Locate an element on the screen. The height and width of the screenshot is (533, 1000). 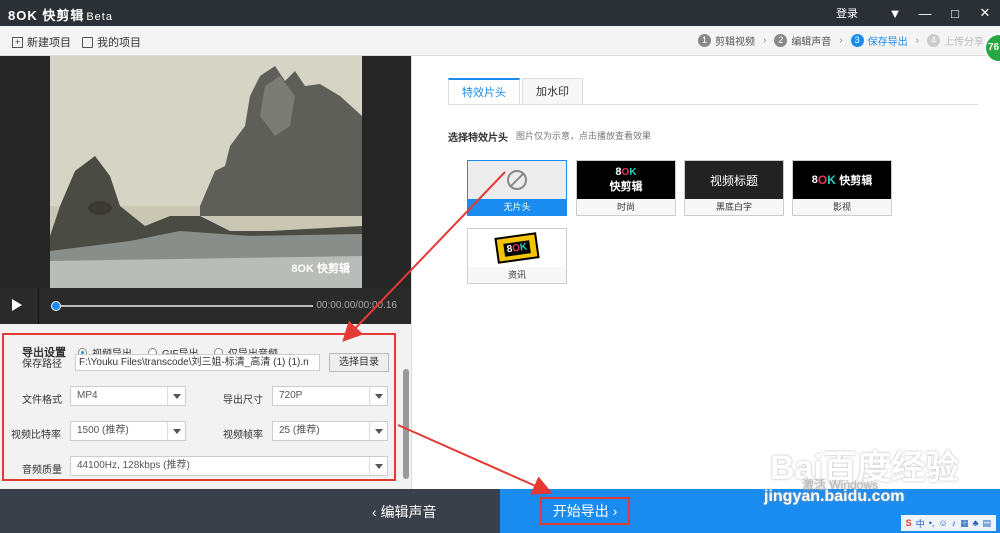
new-project-button: + 新建项目 is located at coordinates (41, 42).